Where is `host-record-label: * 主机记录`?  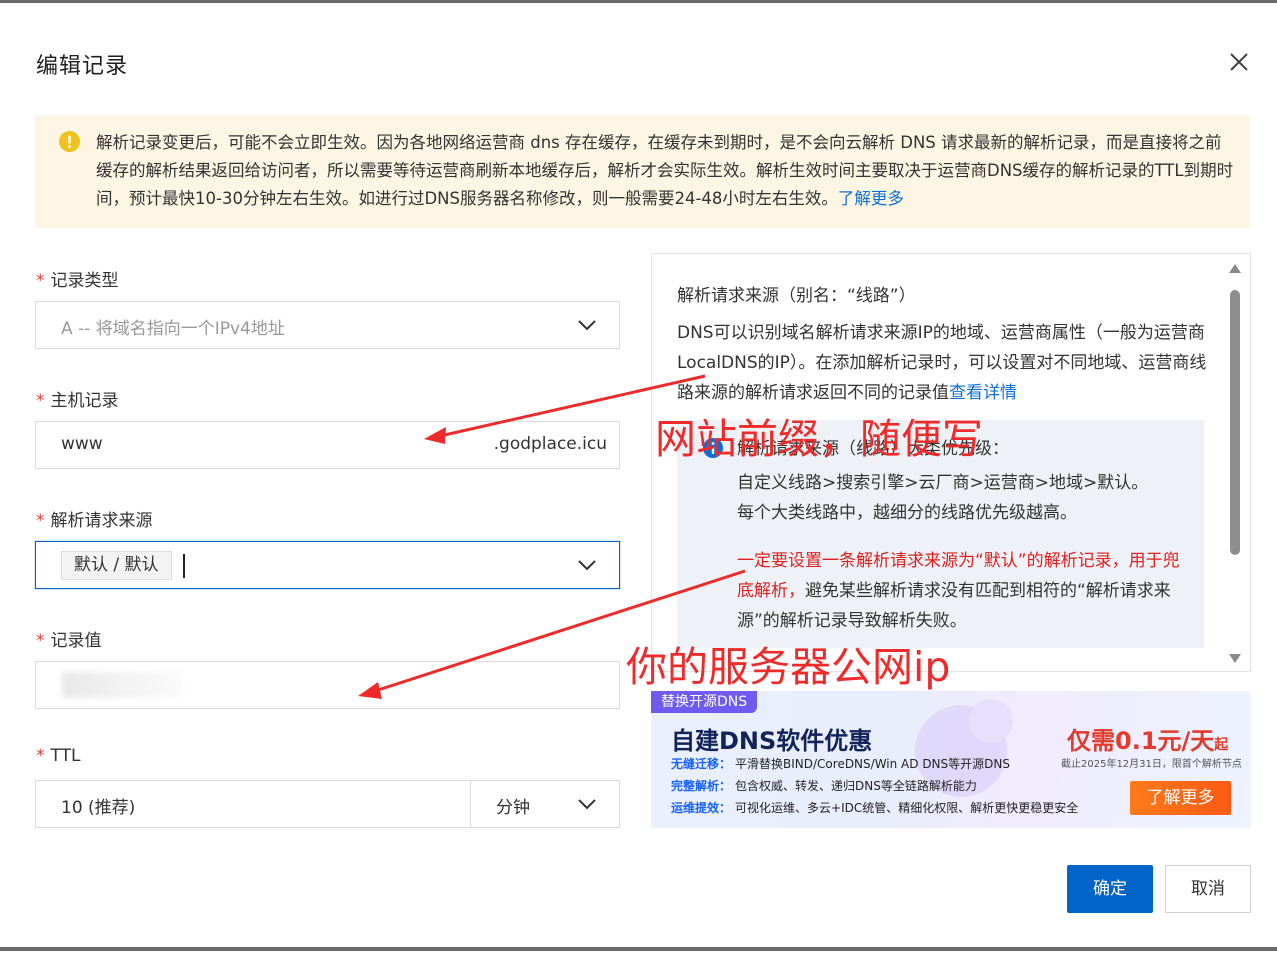
host-record-label: * 主机记录 is located at coordinates (77, 401).